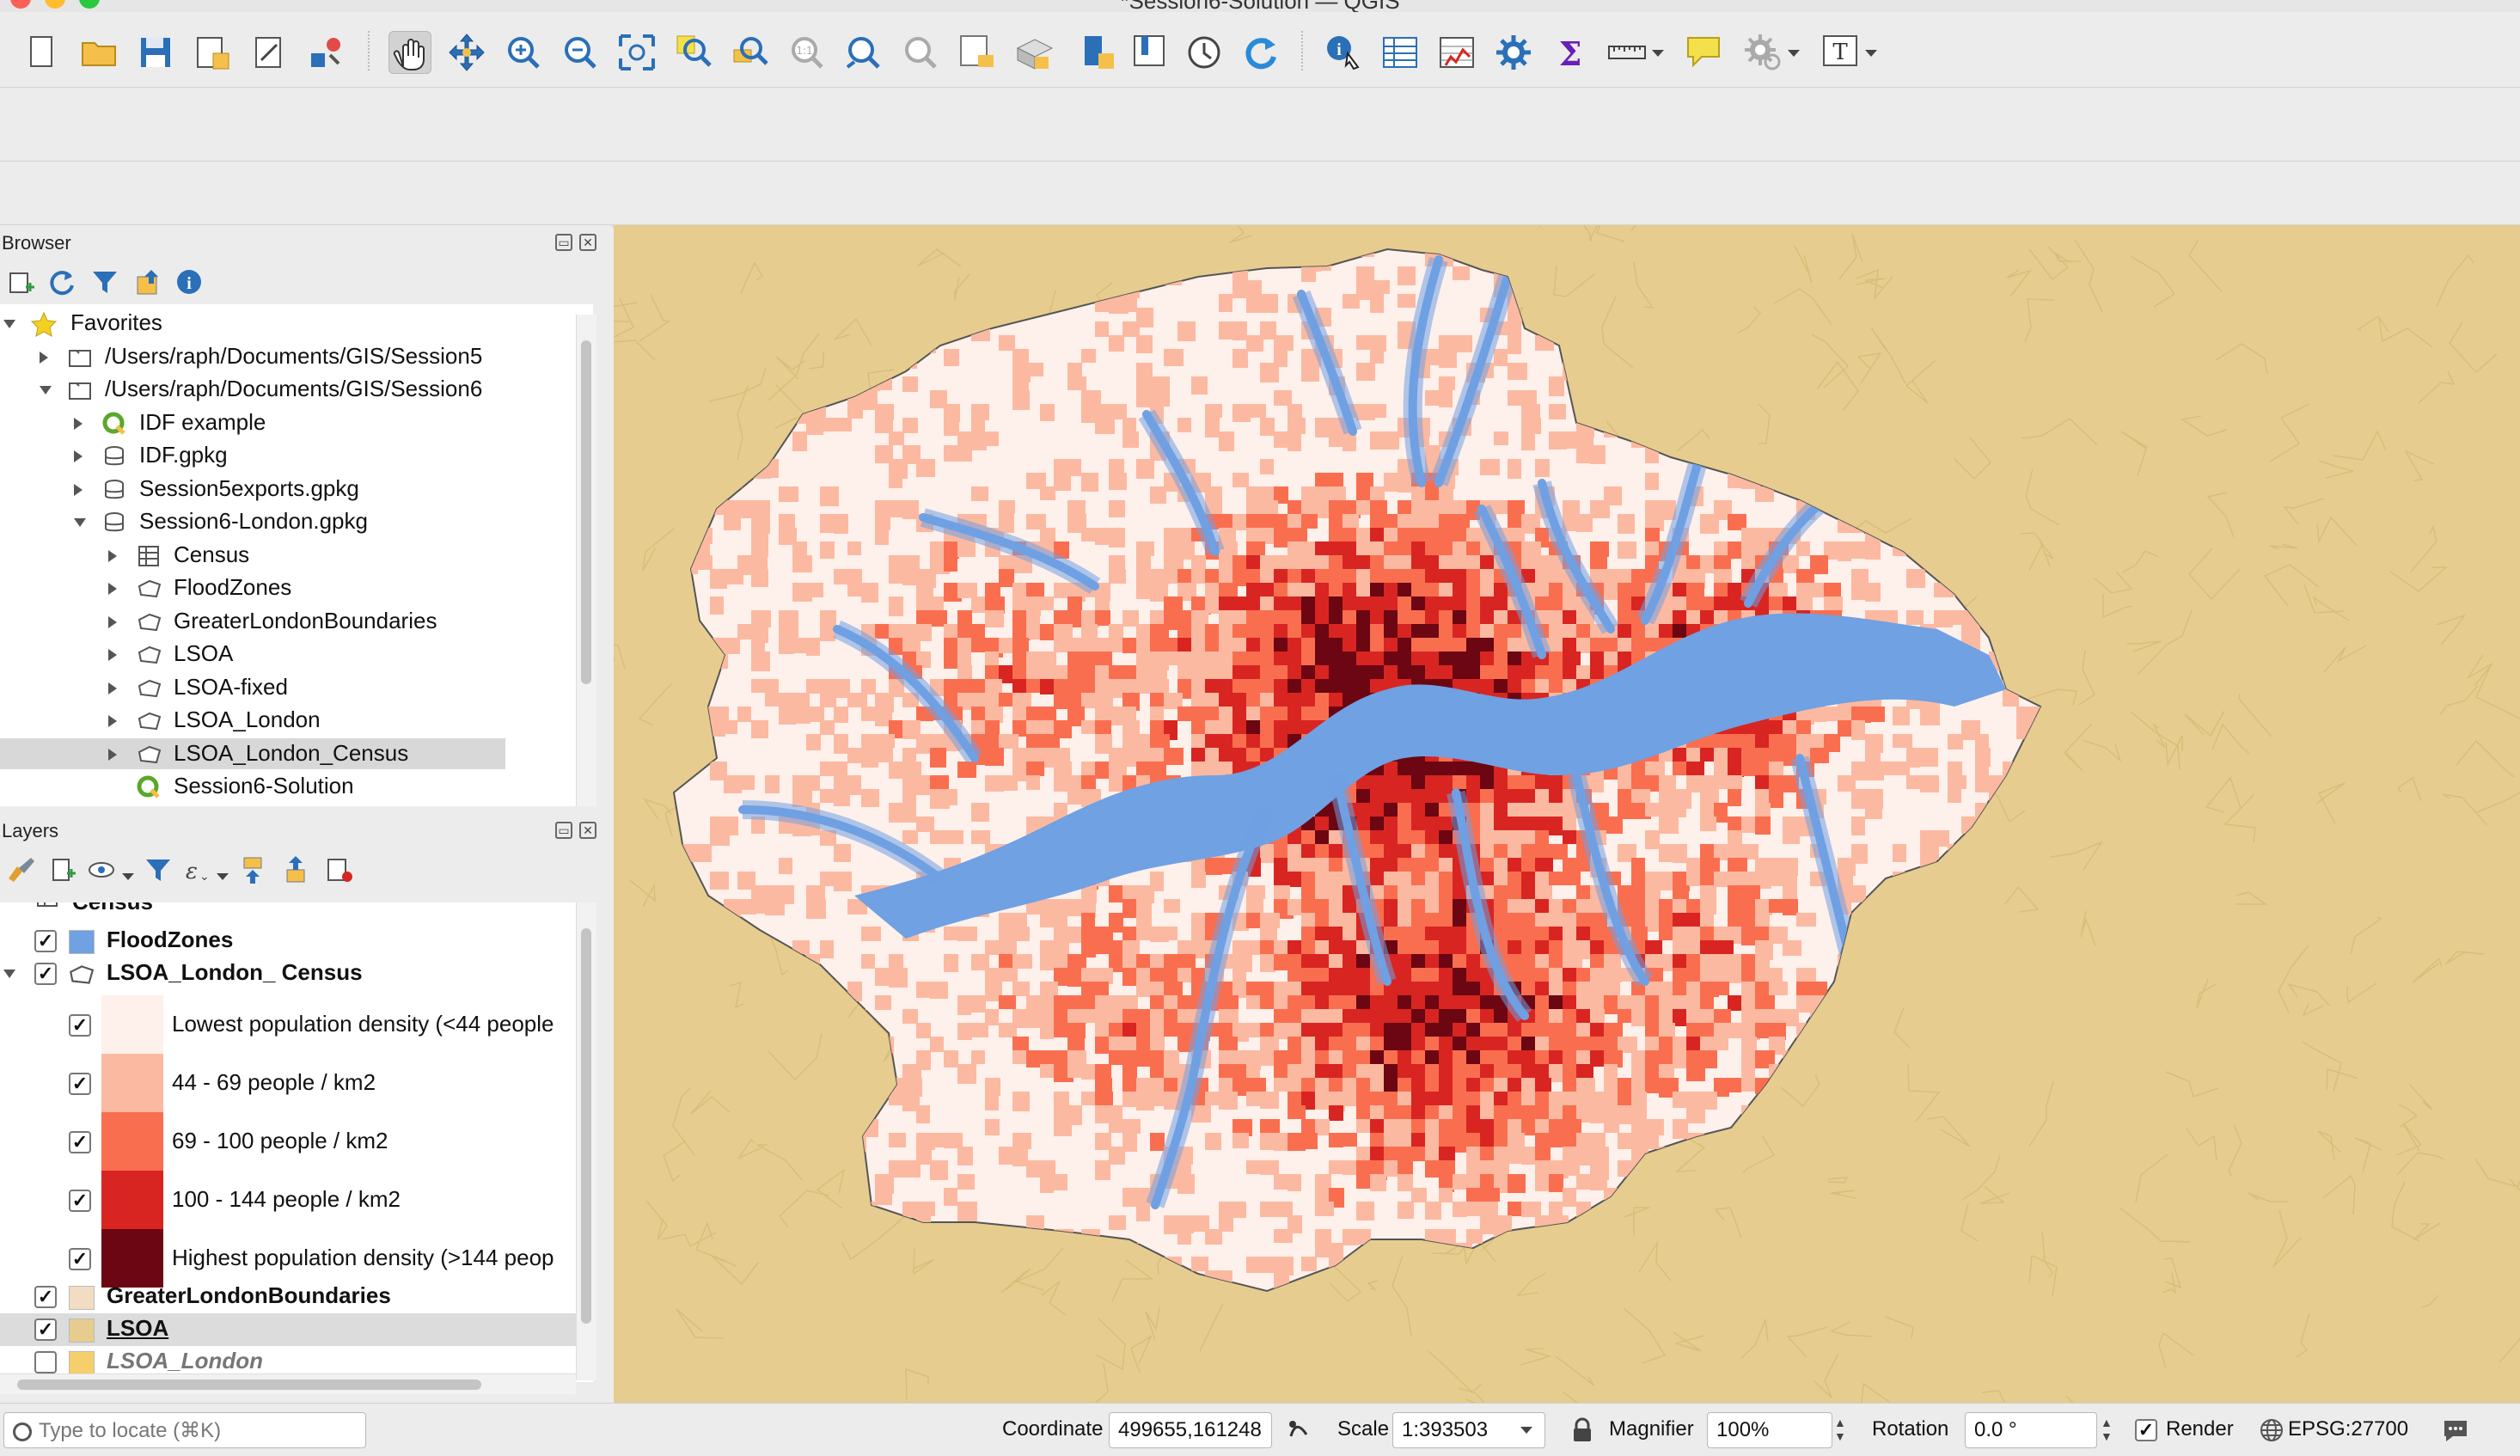  Describe the element at coordinates (586, 1126) in the screenshot. I see `layers-scroll-thumb` at that location.